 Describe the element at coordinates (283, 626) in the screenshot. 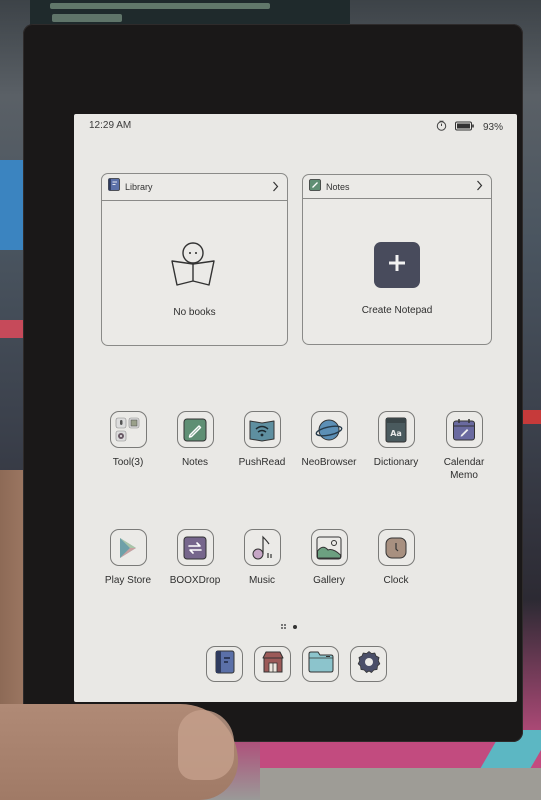

I see `app-drawer-icon` at that location.